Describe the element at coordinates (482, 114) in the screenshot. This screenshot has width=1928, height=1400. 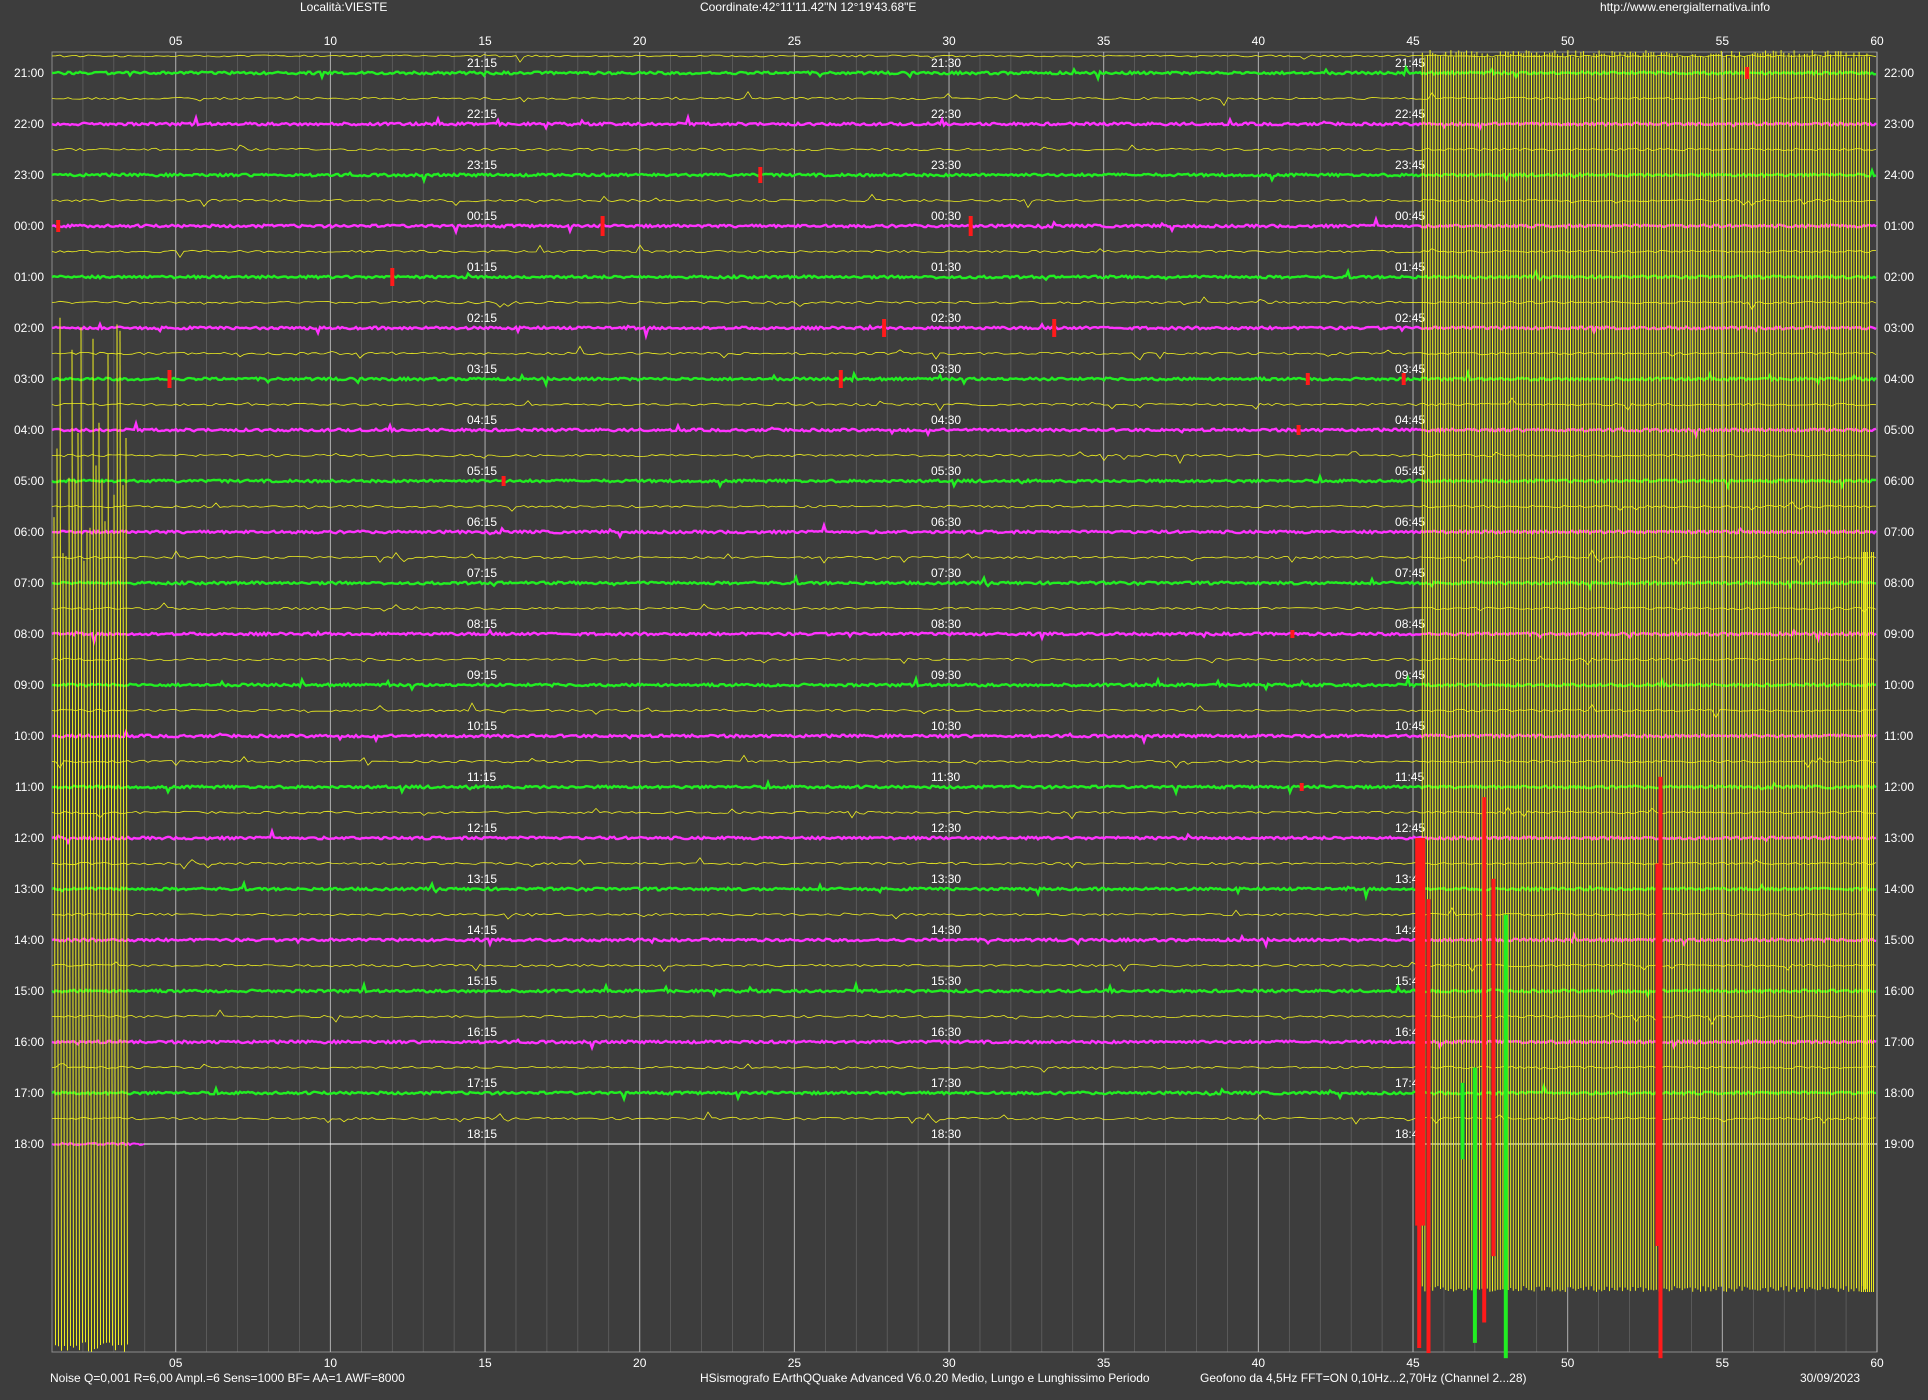
I see `quarter-hour-label: 22:15` at that location.